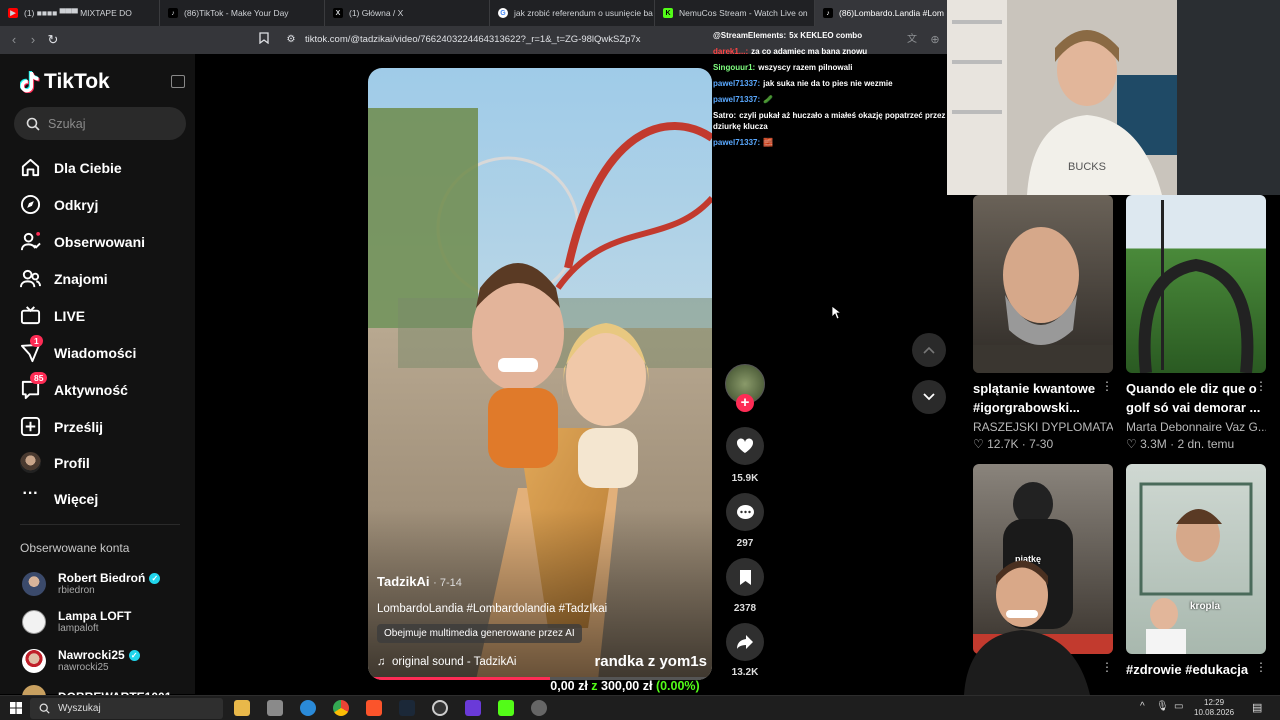 The image size is (1280, 720). I want to click on related-title: Quando ele diz que o, so click(1191, 388).